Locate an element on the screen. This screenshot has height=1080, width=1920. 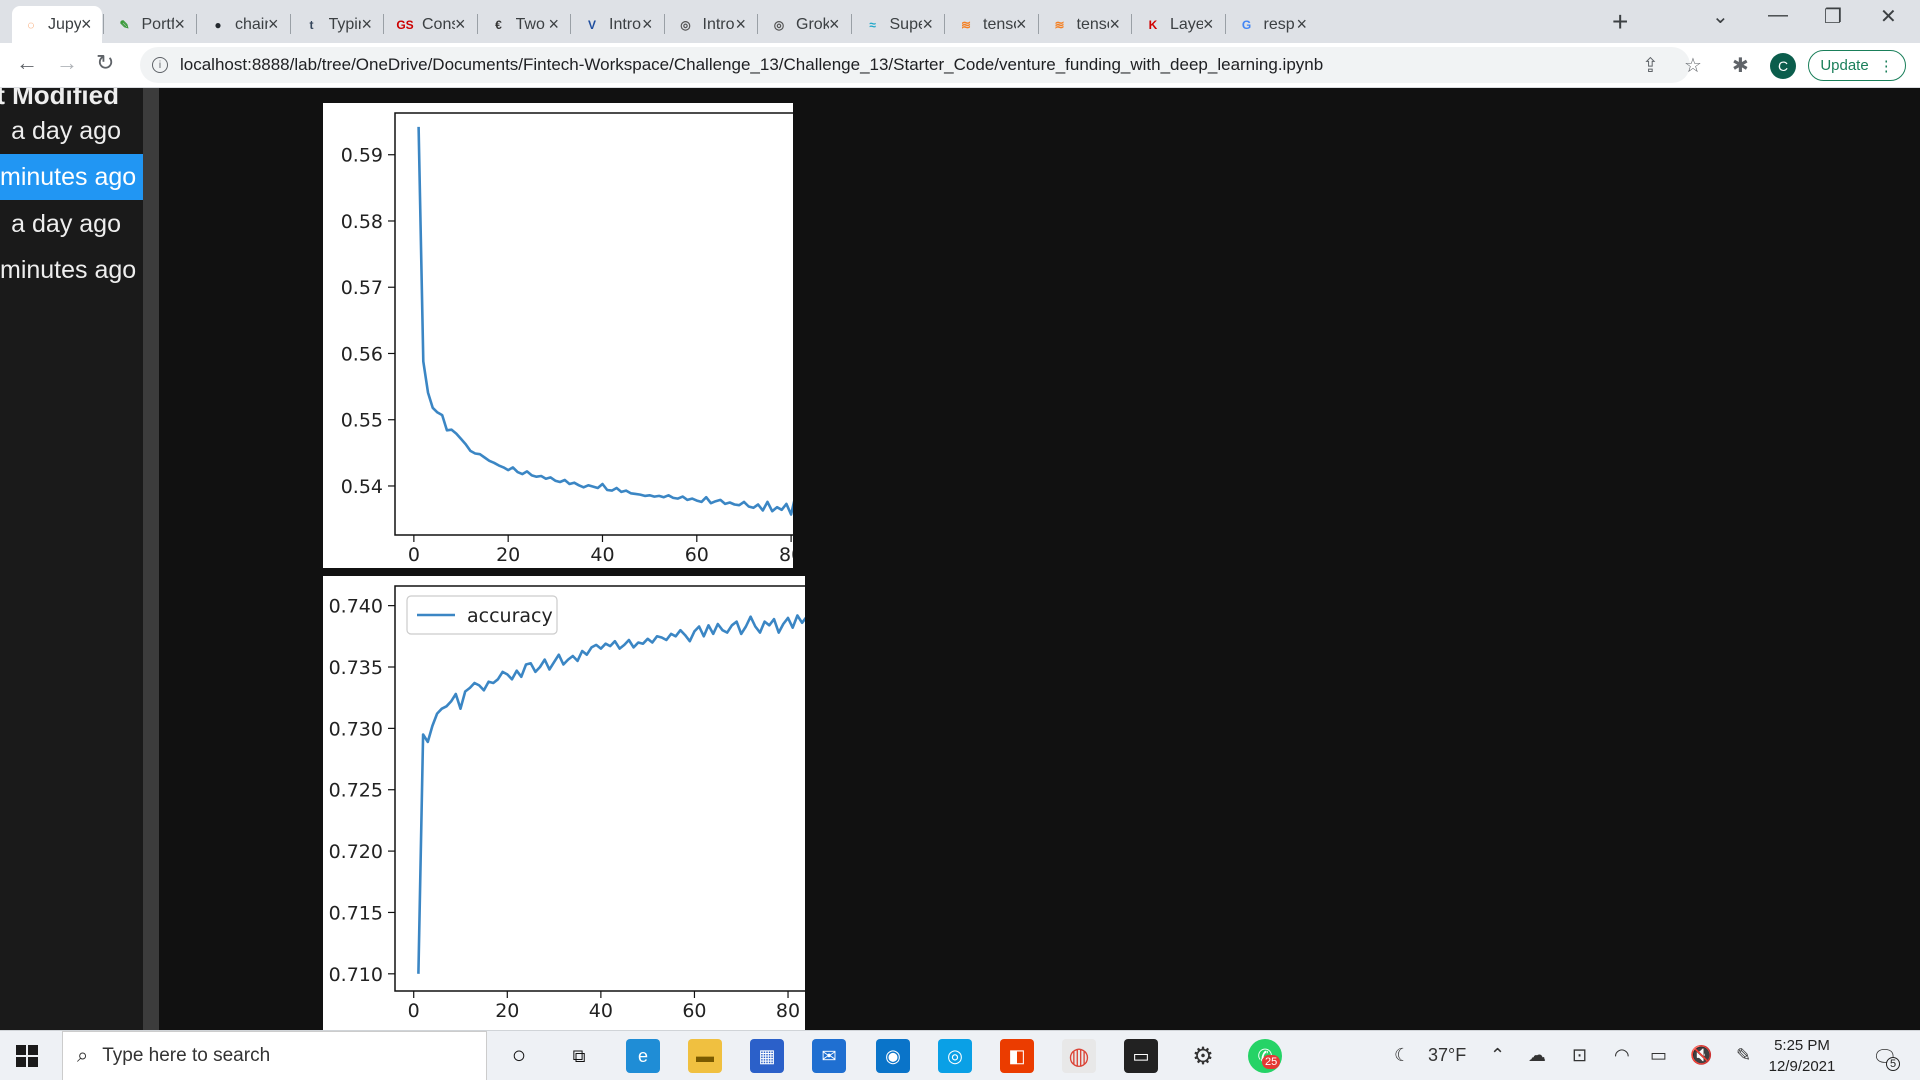
browser-tab: ◎ Intro × is located at coordinates (712, 24).